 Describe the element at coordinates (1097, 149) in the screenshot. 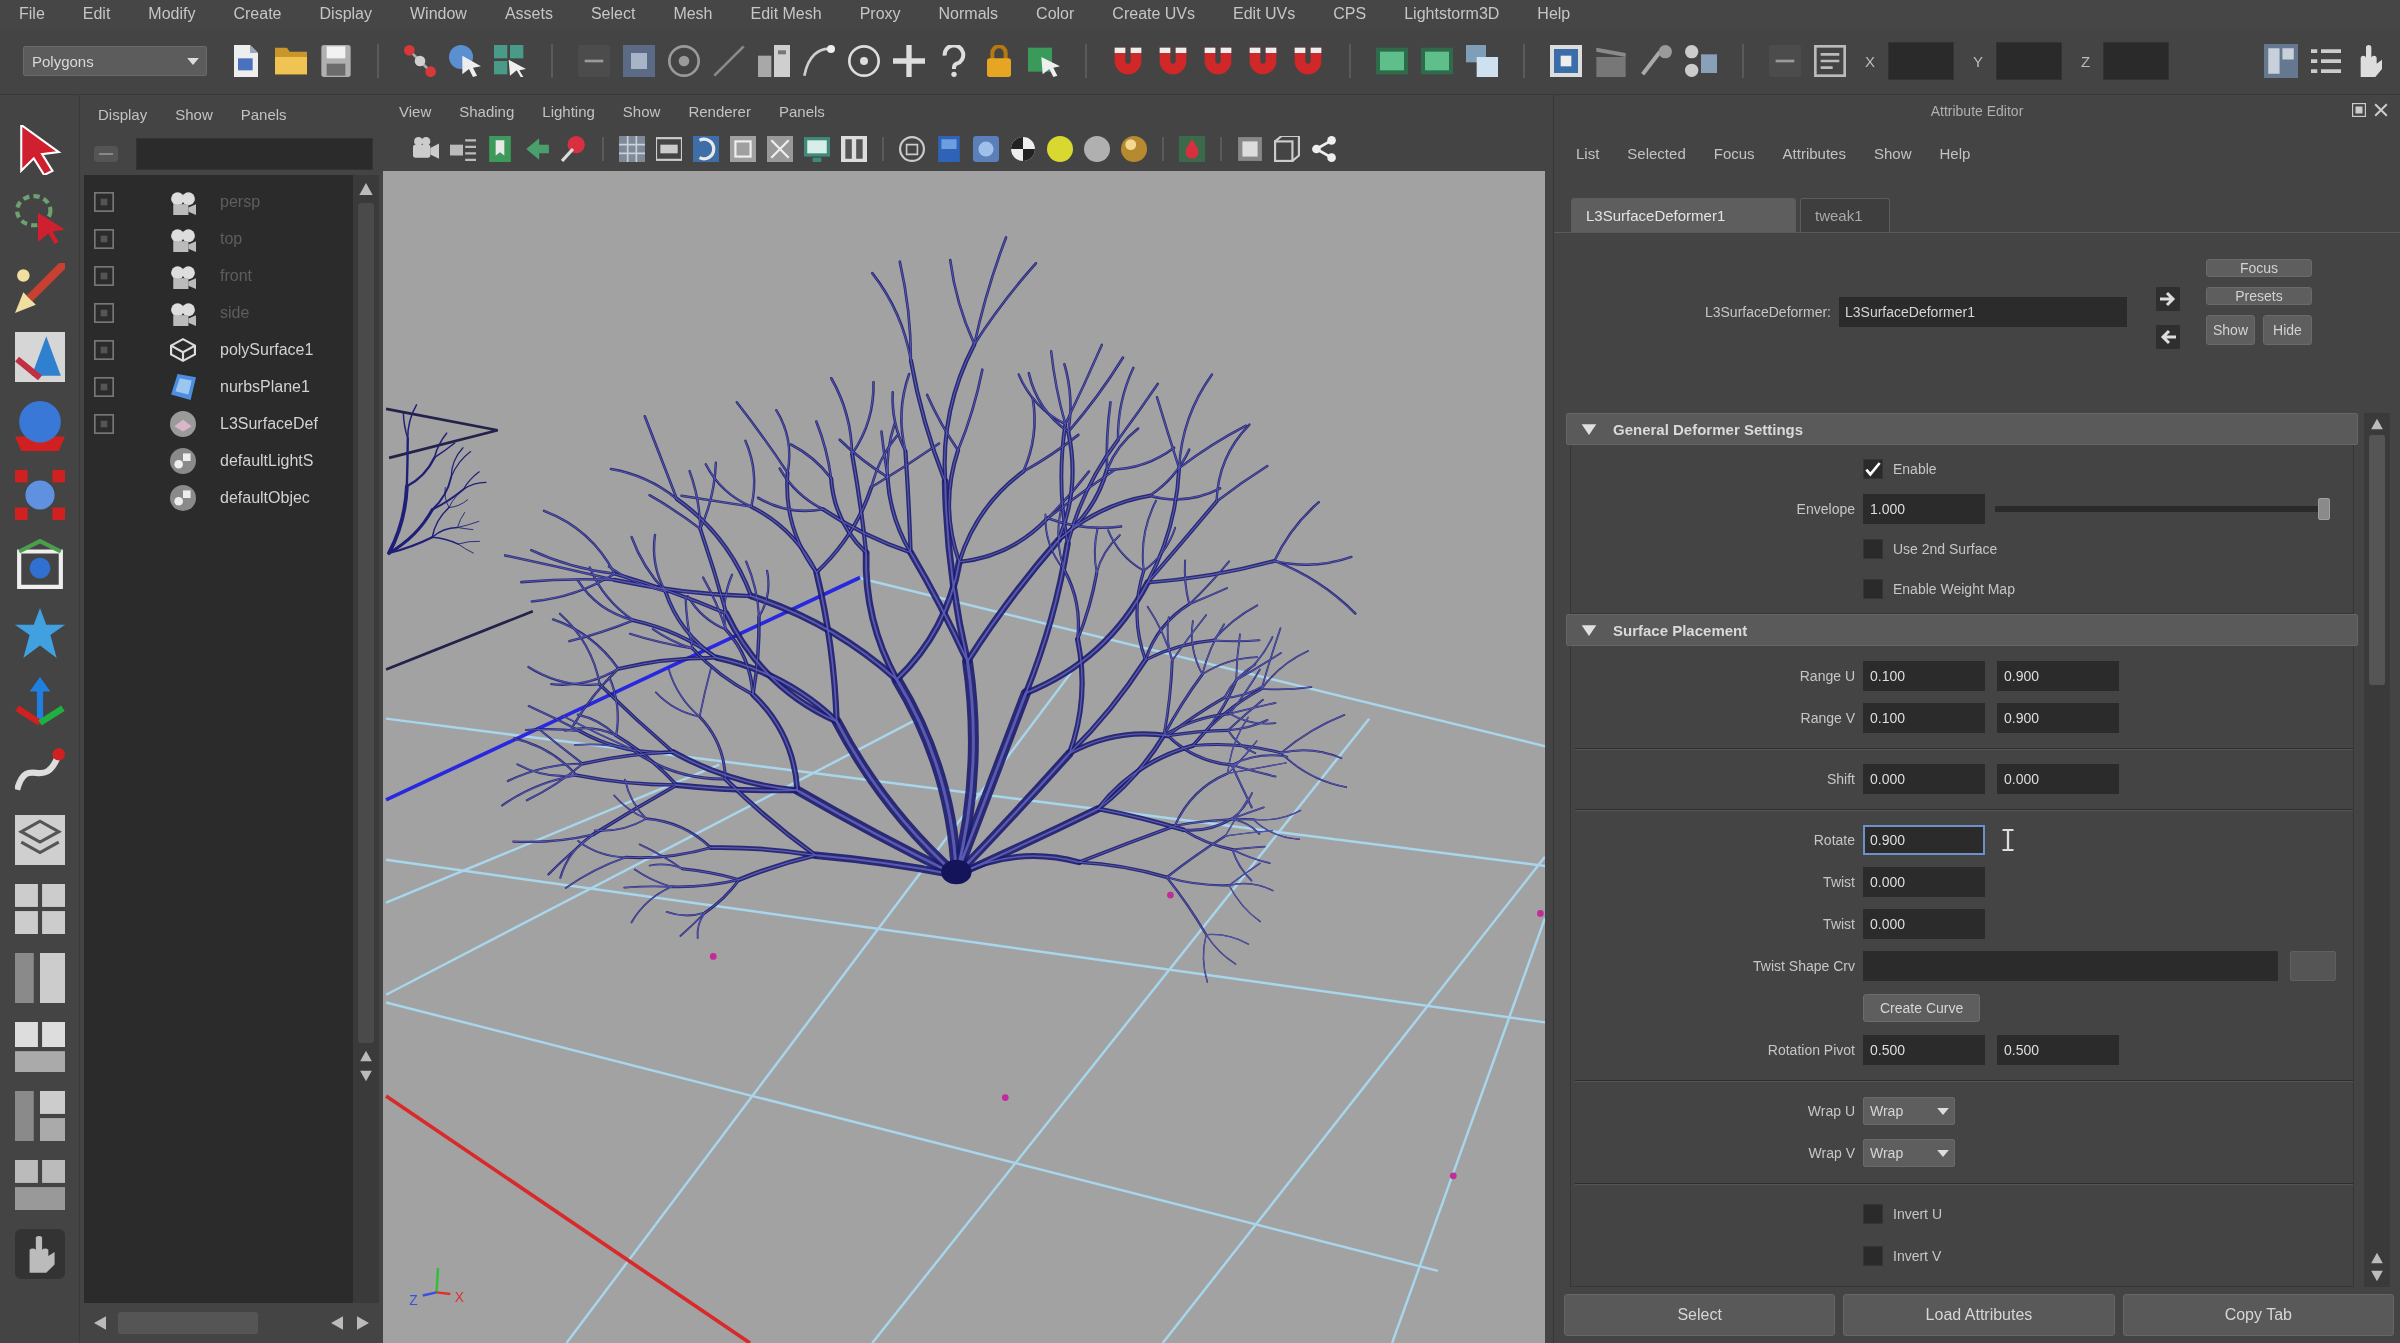

I see `sphere-icon` at that location.